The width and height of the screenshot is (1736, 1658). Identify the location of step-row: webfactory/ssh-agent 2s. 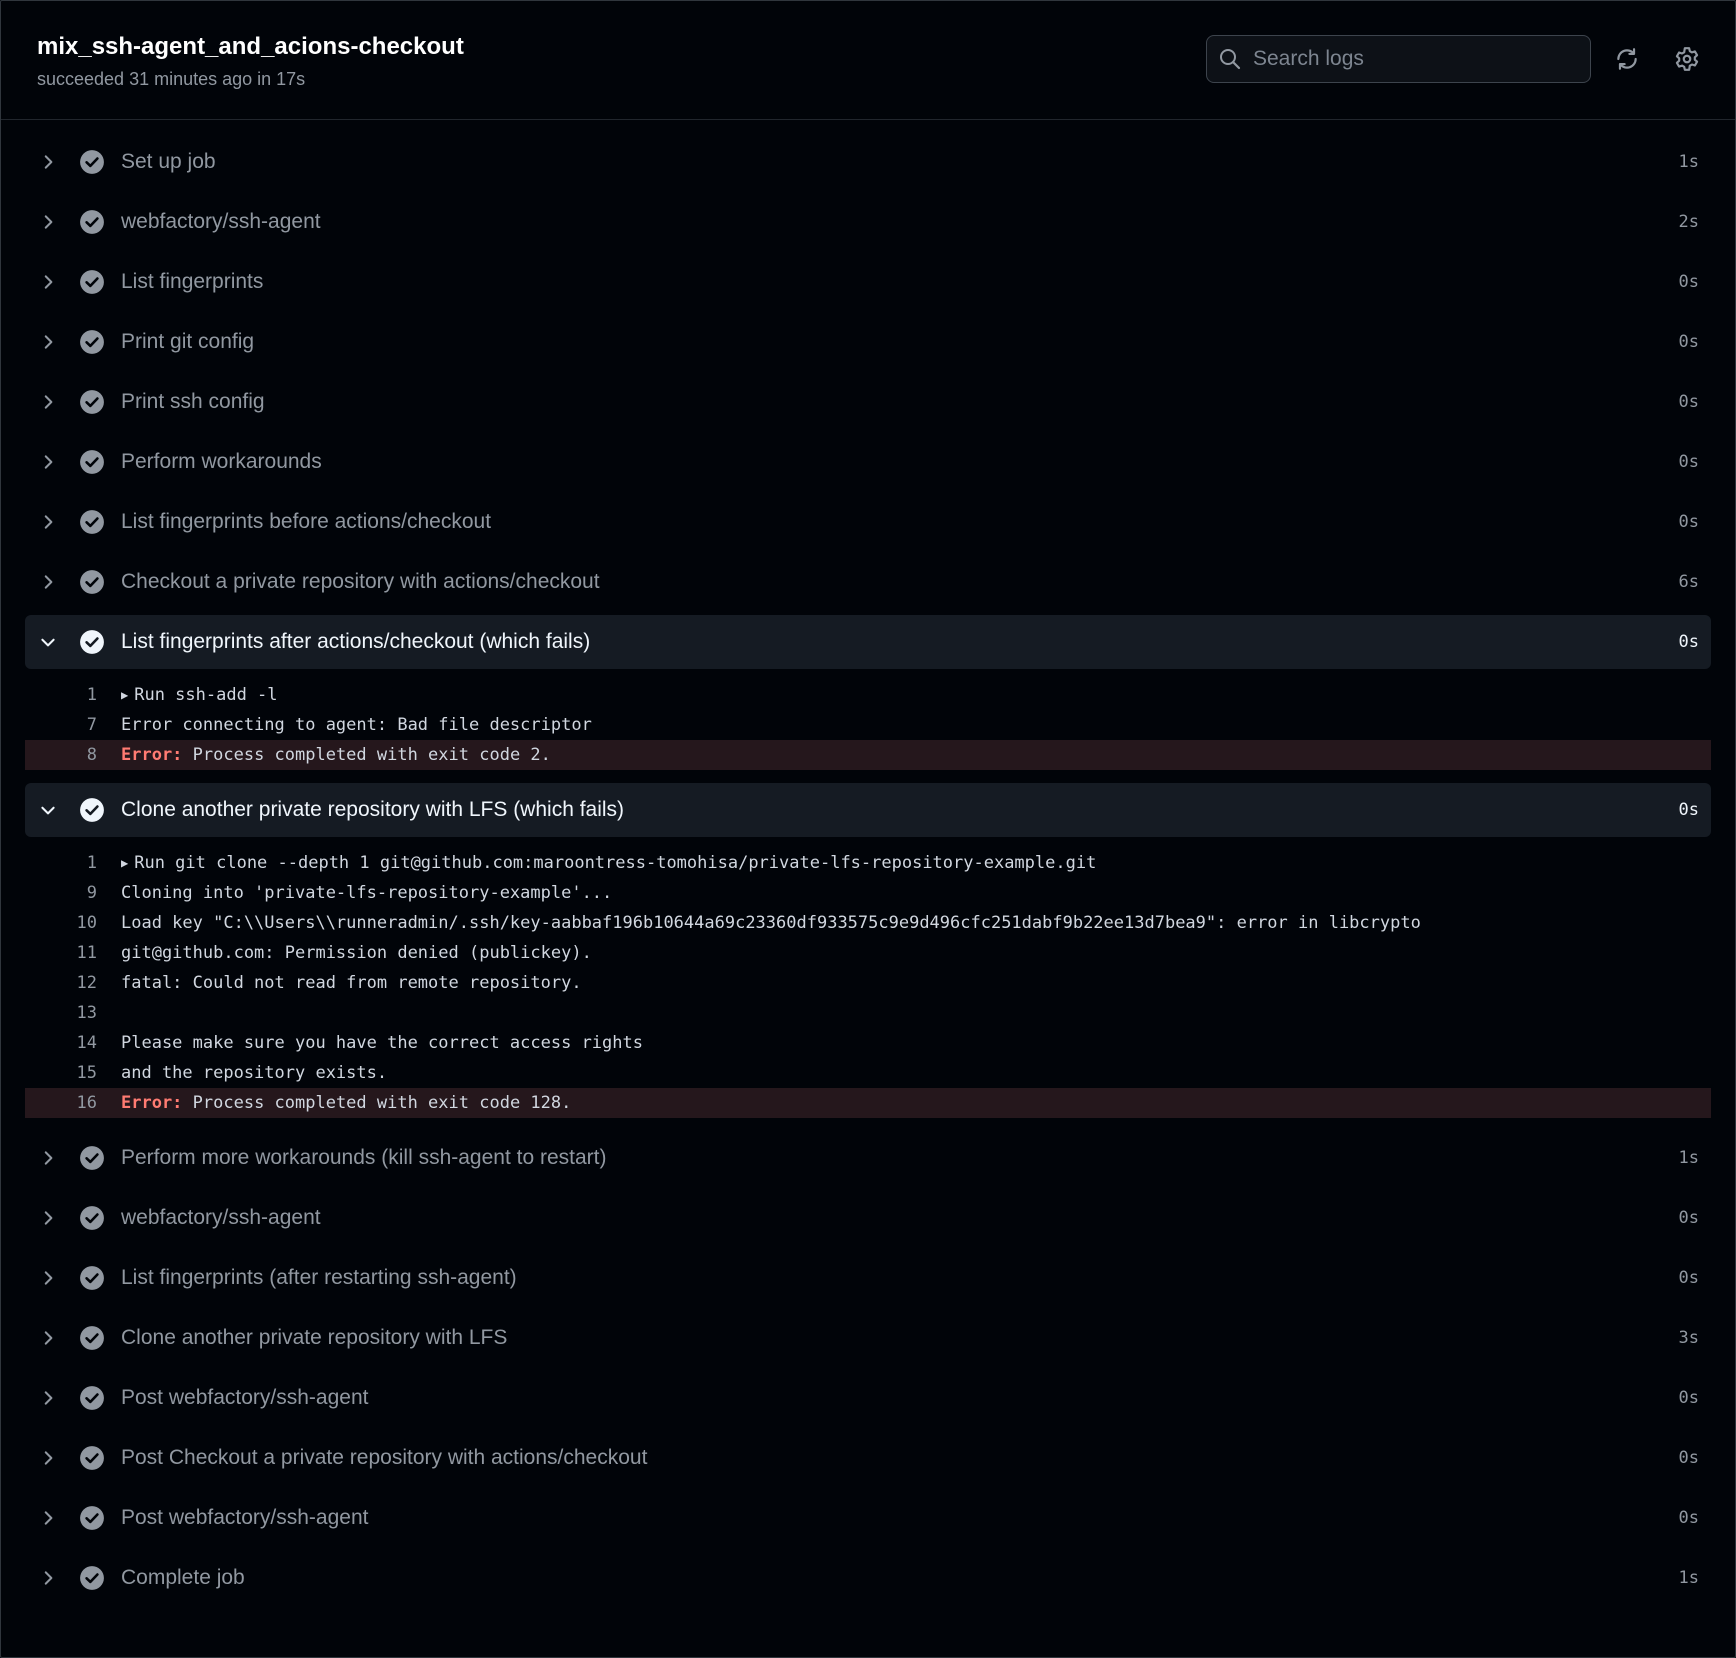
(868, 222).